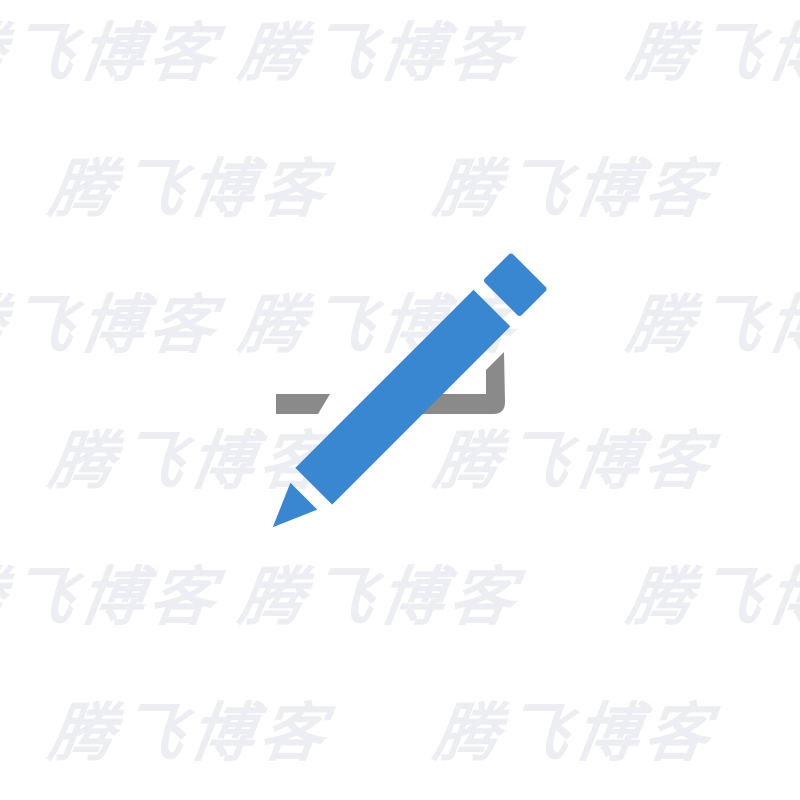 This screenshot has height=800, width=800. What do you see at coordinates (515, 285) in the screenshot?
I see `pencil-cap` at bounding box center [515, 285].